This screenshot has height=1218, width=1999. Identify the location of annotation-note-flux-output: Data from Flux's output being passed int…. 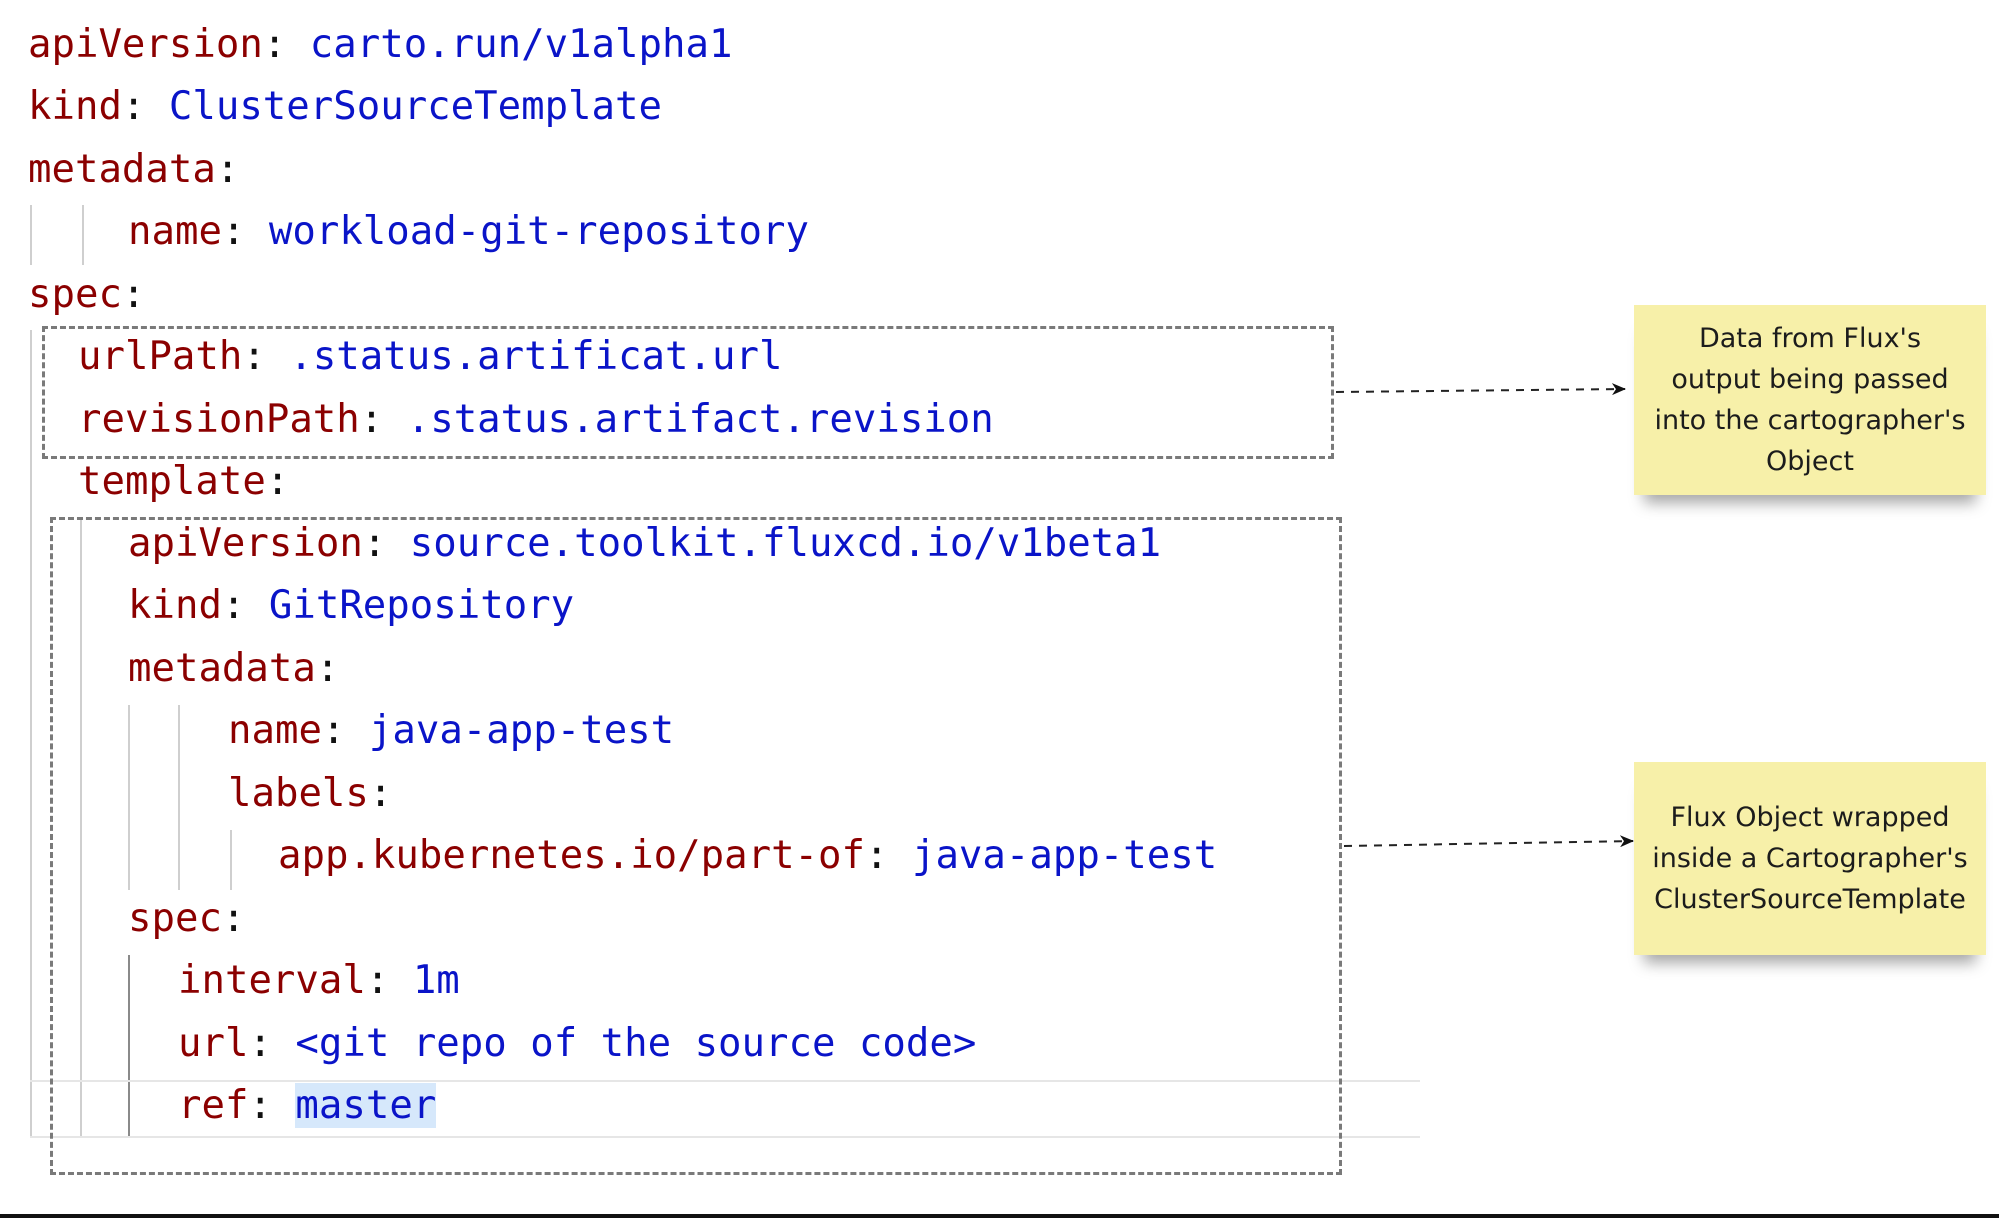
(1810, 400).